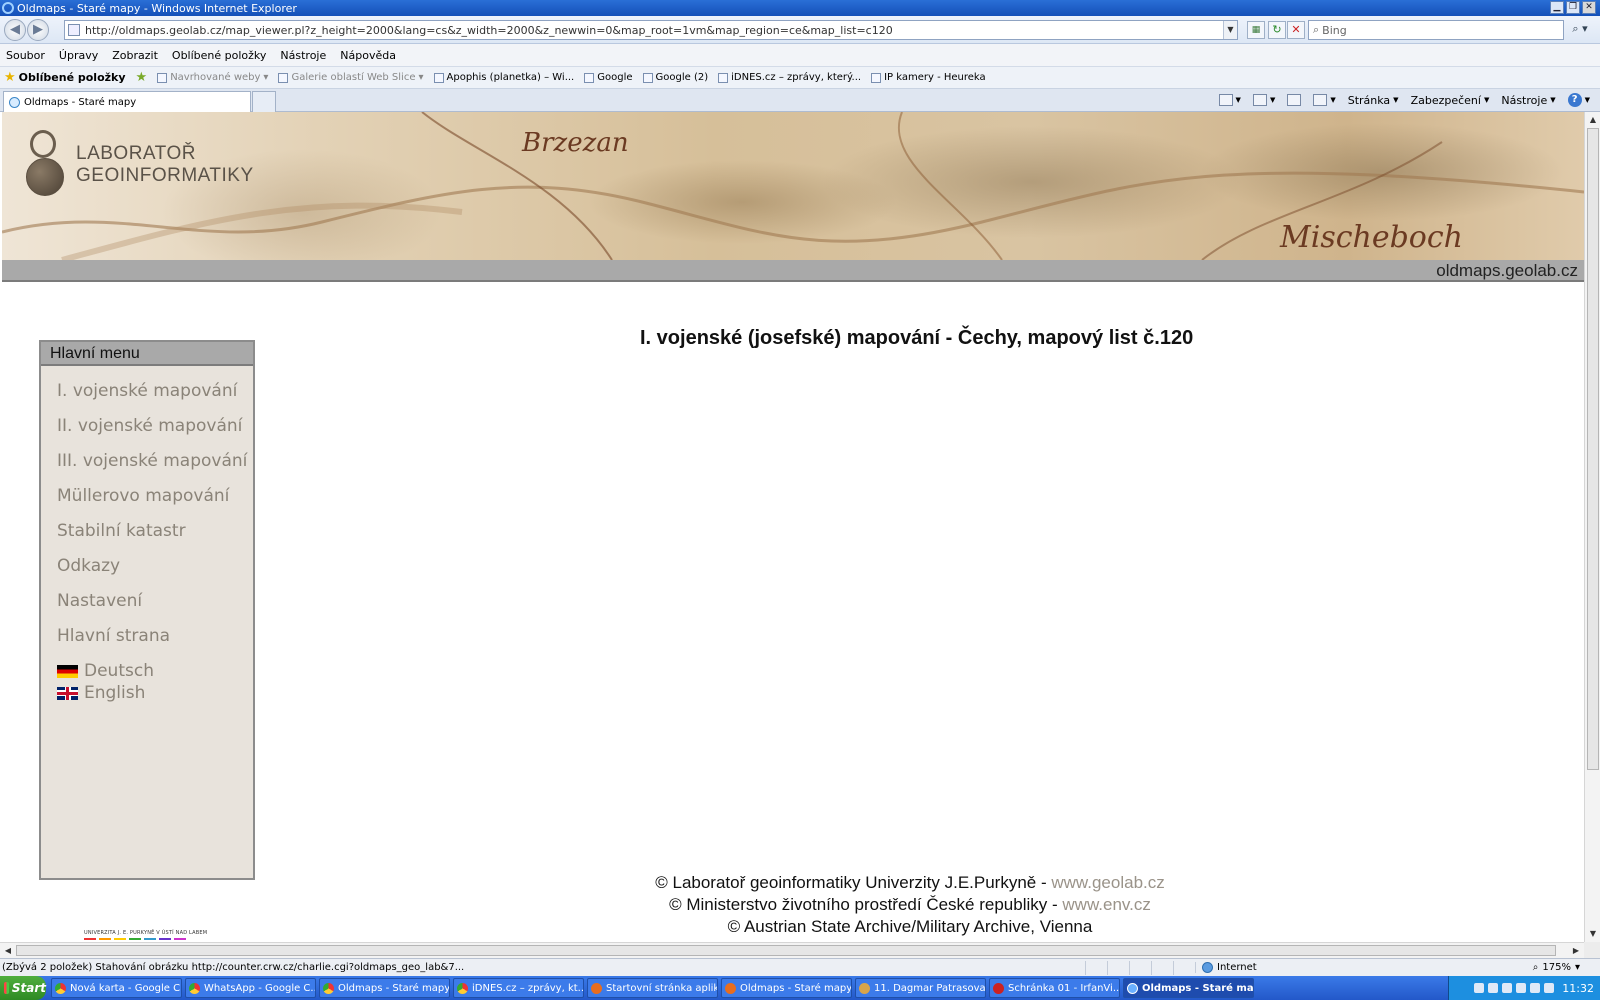  Describe the element at coordinates (928, 77) in the screenshot. I see `favorite-item: IP kamery - Heureka` at that location.